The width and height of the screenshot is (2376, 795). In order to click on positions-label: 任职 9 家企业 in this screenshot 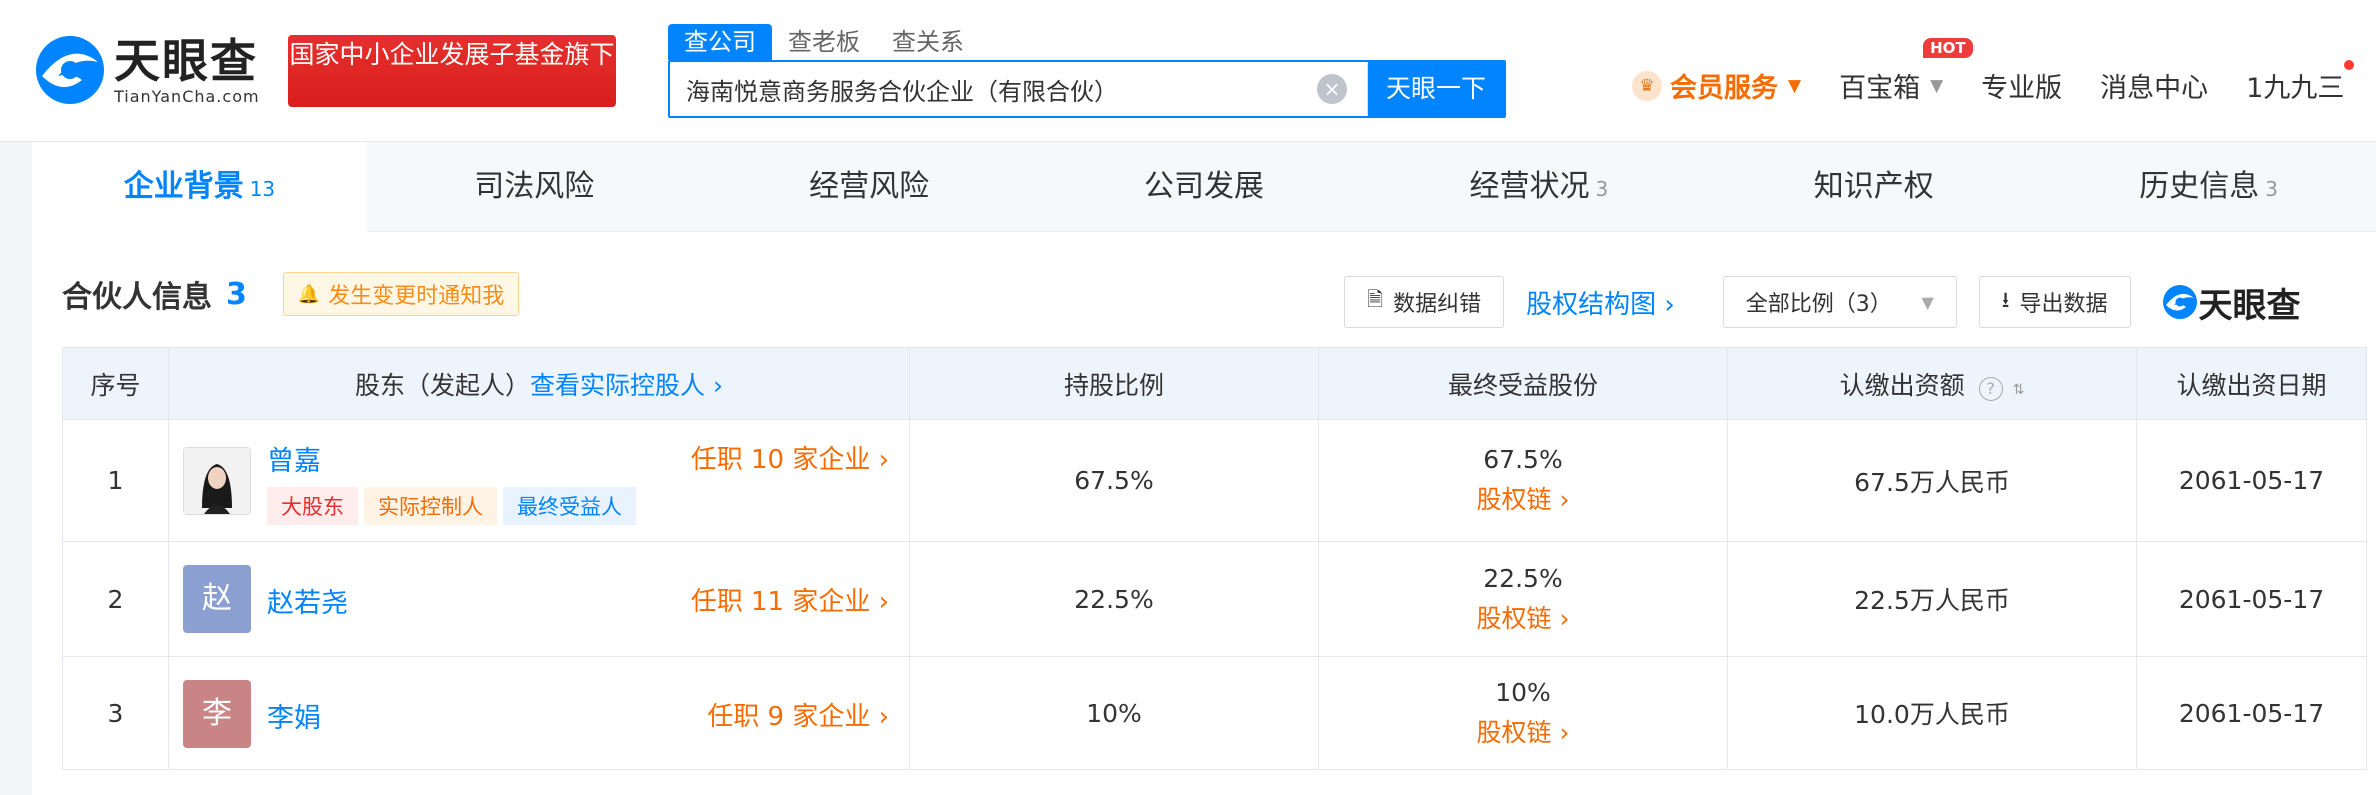, I will do `click(789, 716)`.